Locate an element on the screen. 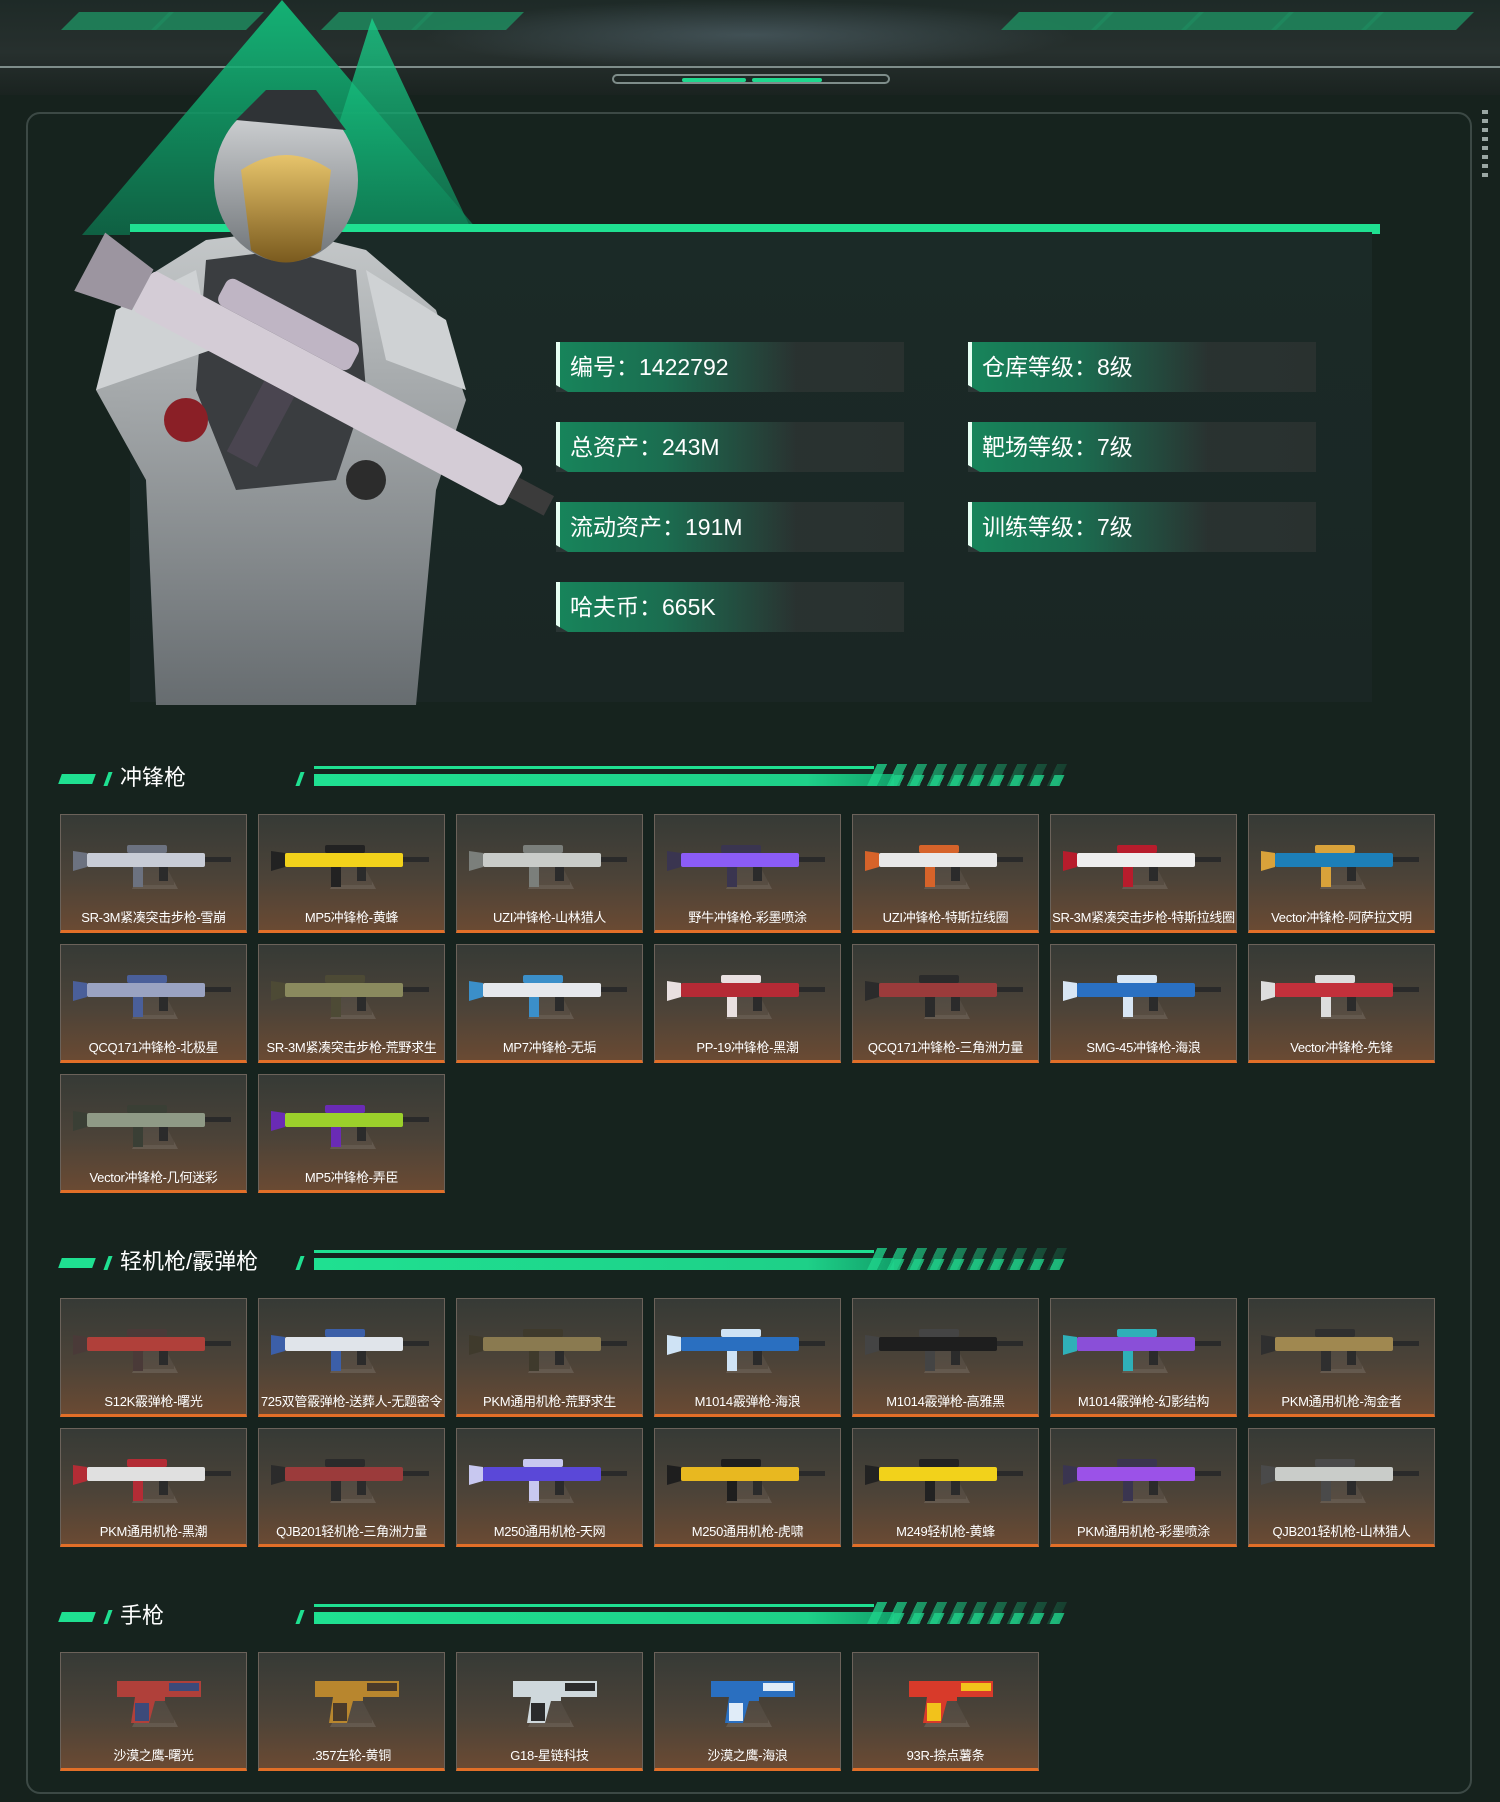 The width and height of the screenshot is (1500, 1802). item-card: PP-19冲锋枪-黑潮 is located at coordinates (747, 1003).